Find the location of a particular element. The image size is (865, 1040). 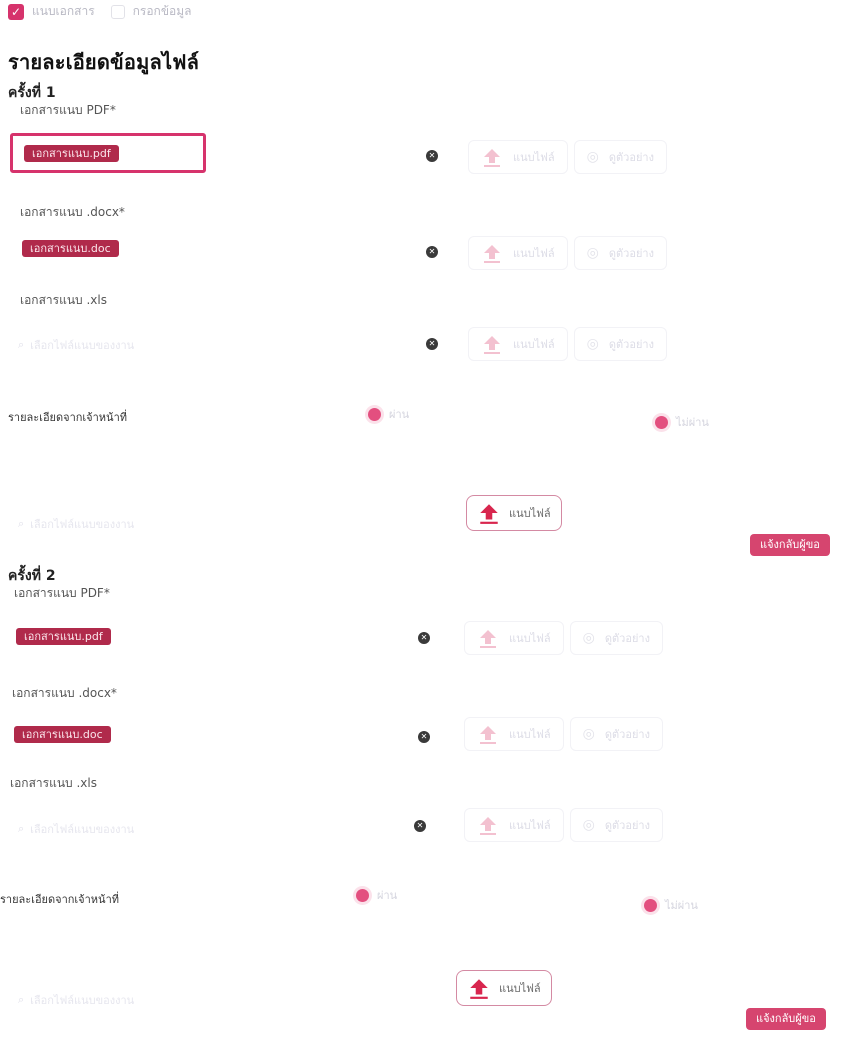

tab-attach-documents: ✓ แนบเอกสาร is located at coordinates (51, 11).